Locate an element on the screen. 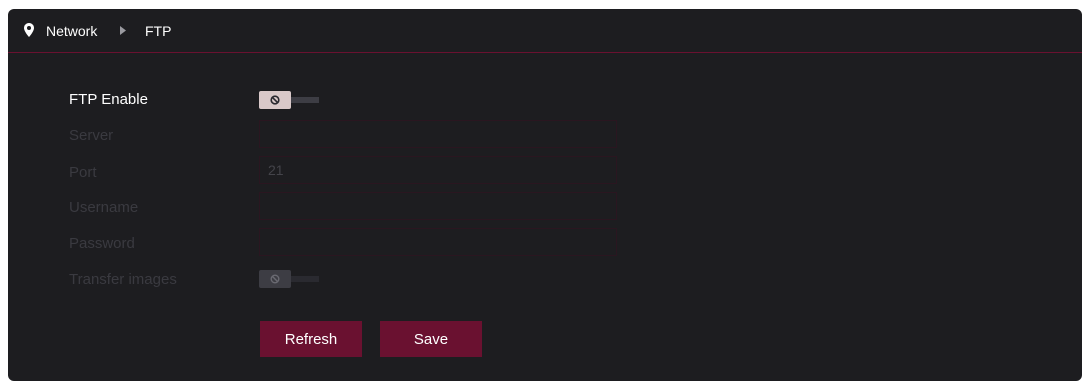 The image size is (1090, 383). port-input is located at coordinates (438, 170).